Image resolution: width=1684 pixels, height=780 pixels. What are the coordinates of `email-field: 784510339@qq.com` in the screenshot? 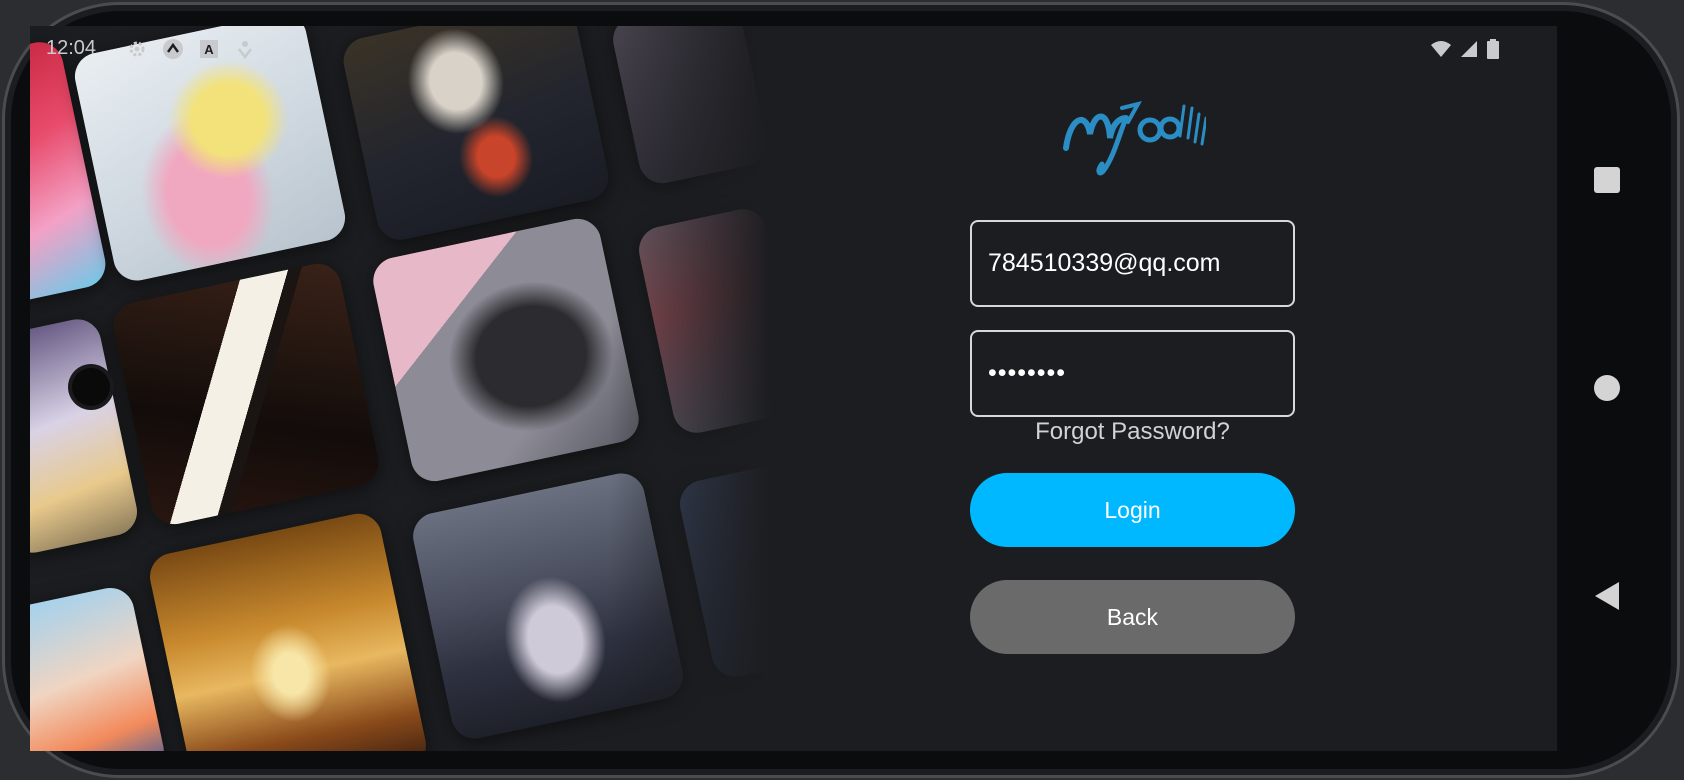 It's located at (1132, 263).